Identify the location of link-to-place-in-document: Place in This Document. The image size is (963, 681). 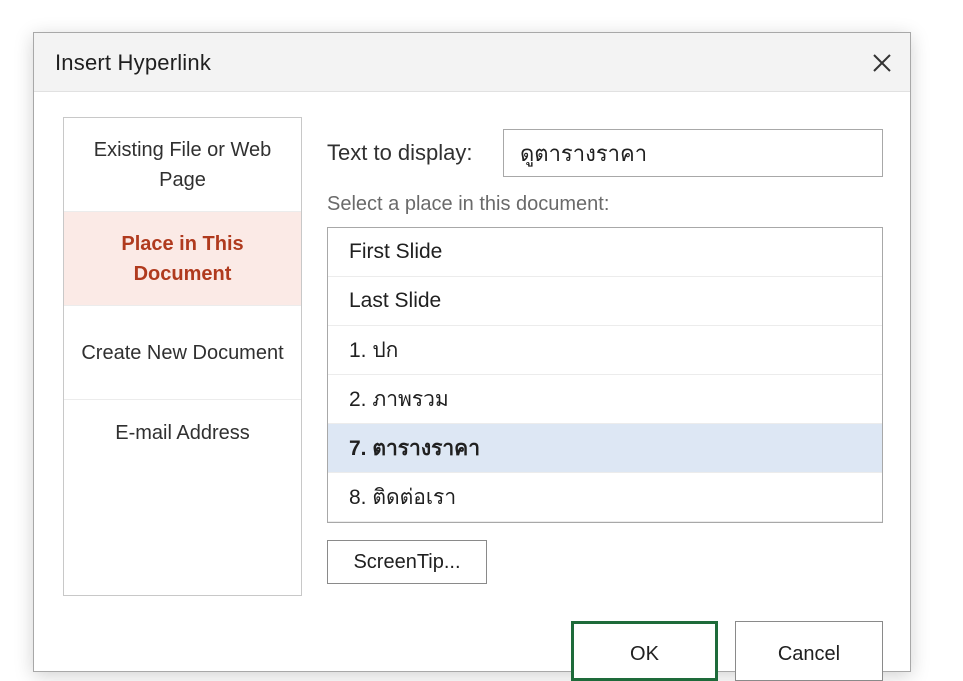
(182, 259).